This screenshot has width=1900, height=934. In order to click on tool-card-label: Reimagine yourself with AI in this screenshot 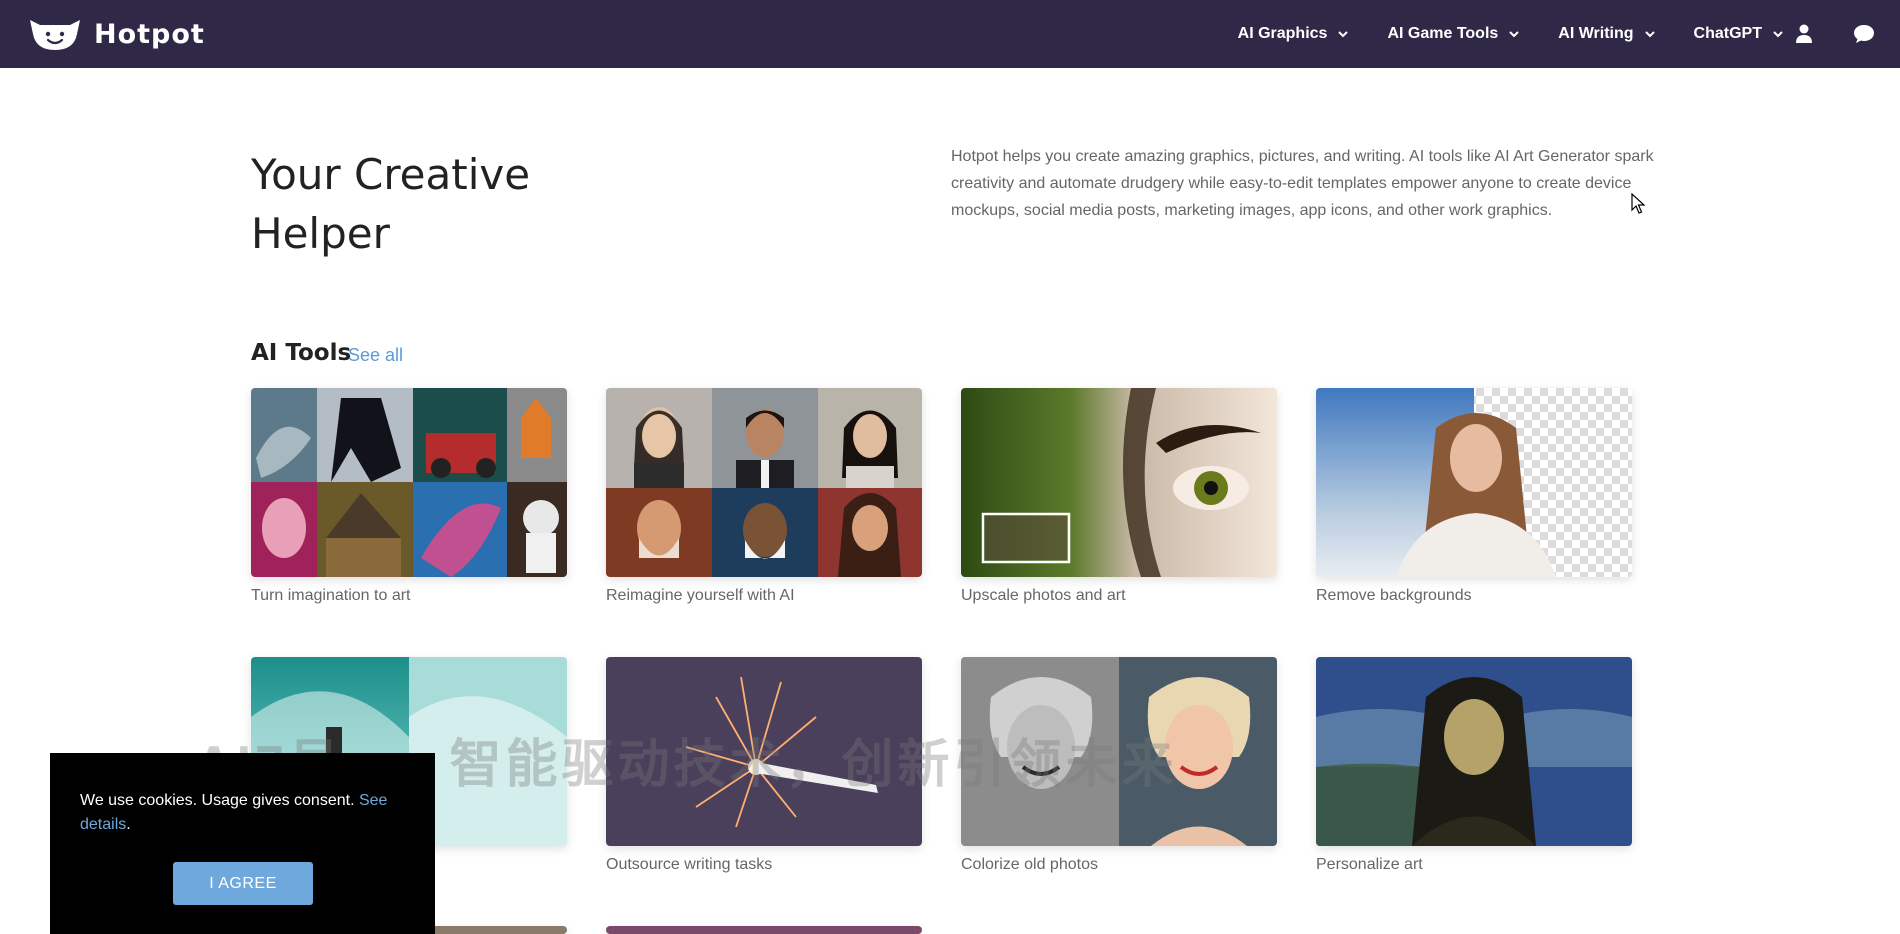, I will do `click(700, 595)`.